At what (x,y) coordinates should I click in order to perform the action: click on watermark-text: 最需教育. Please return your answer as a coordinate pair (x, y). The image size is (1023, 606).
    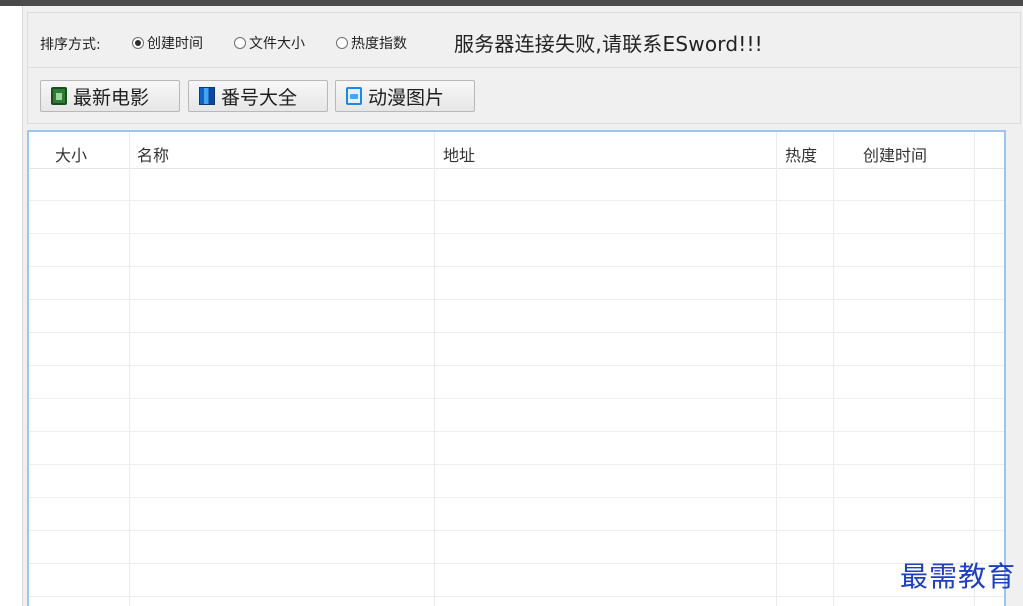
    Looking at the image, I should click on (958, 576).